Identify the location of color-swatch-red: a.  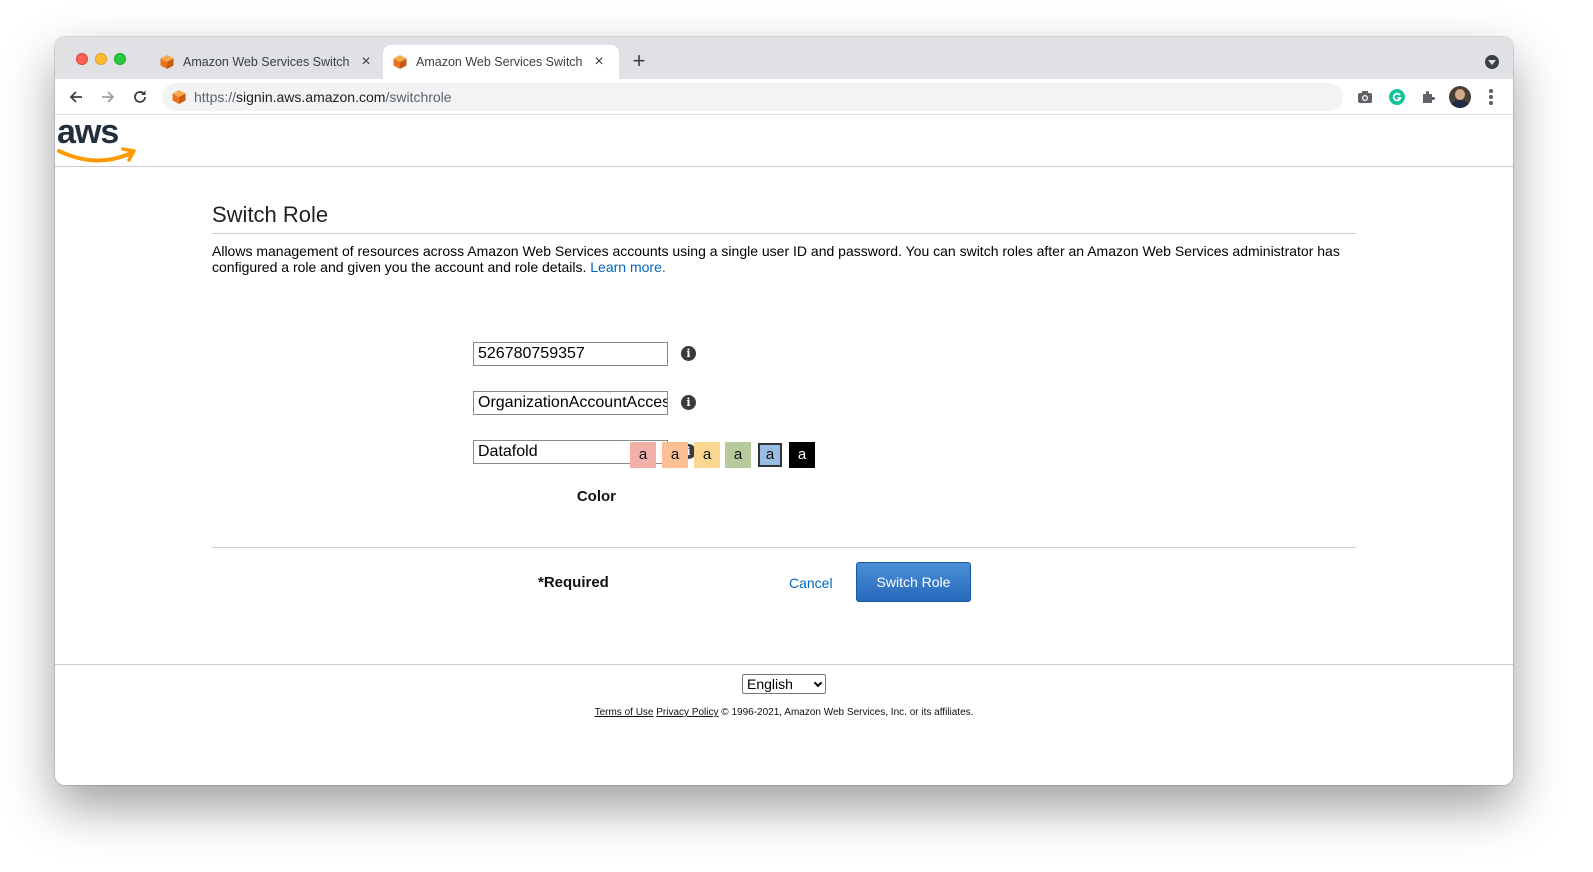
(643, 455).